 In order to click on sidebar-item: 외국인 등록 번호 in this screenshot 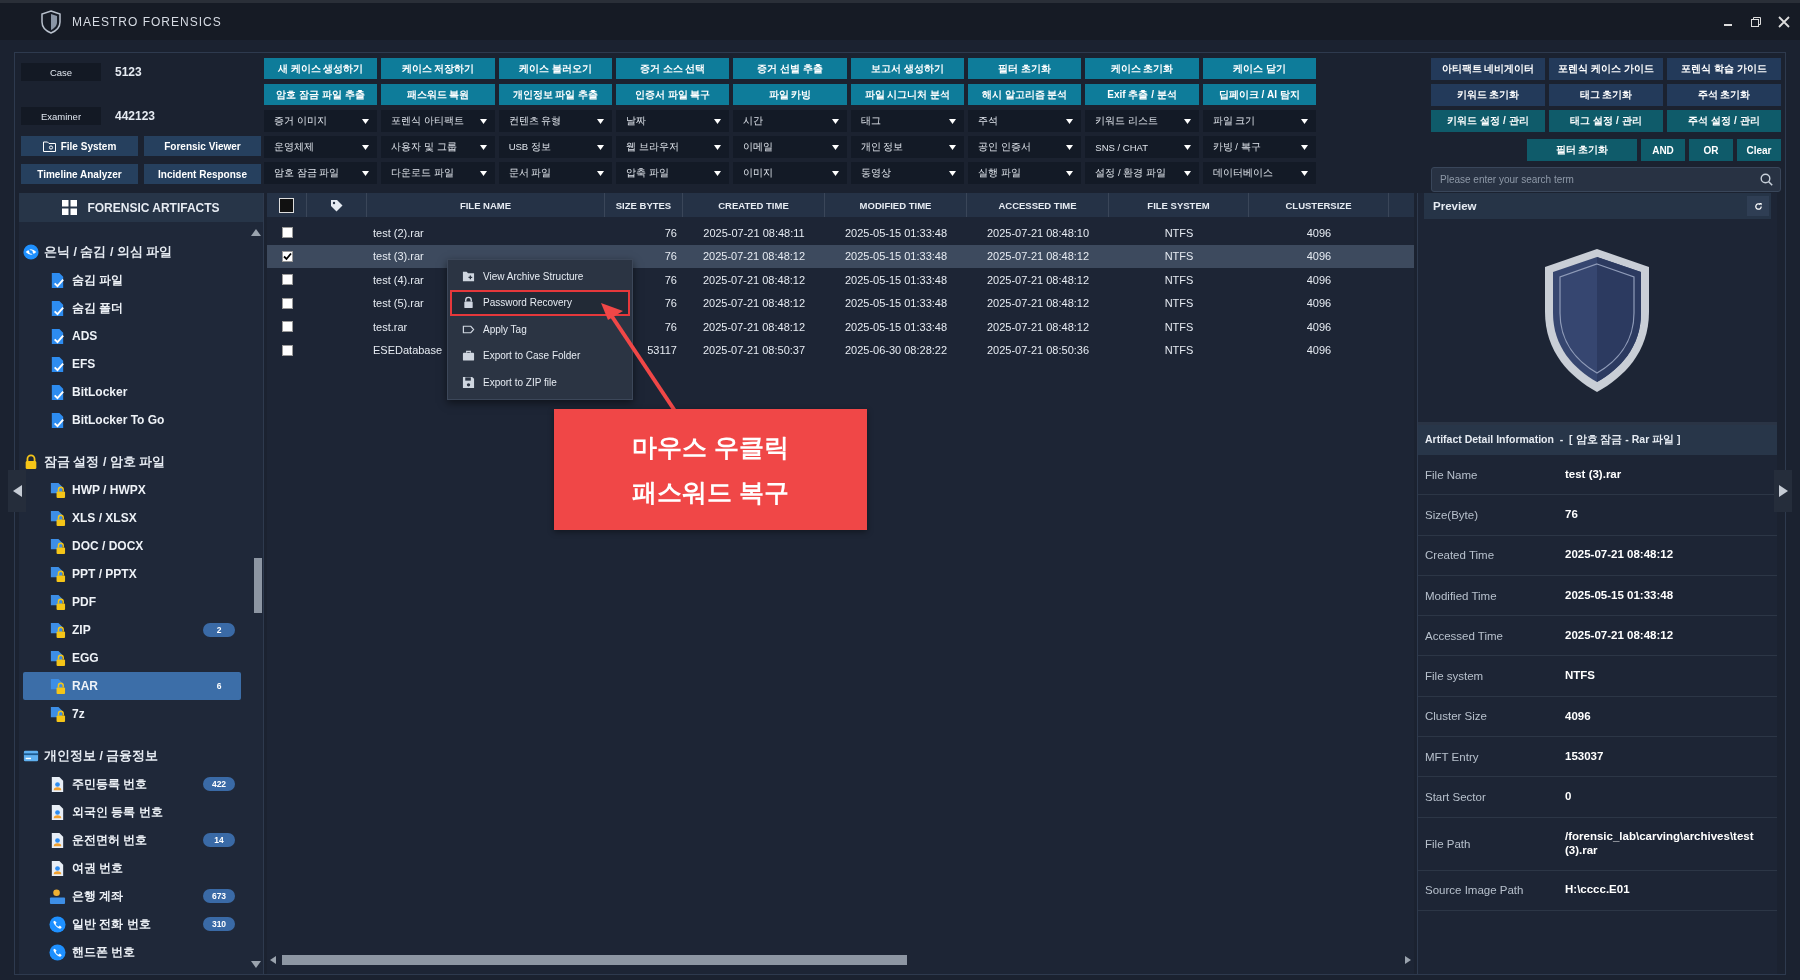, I will do `click(132, 812)`.